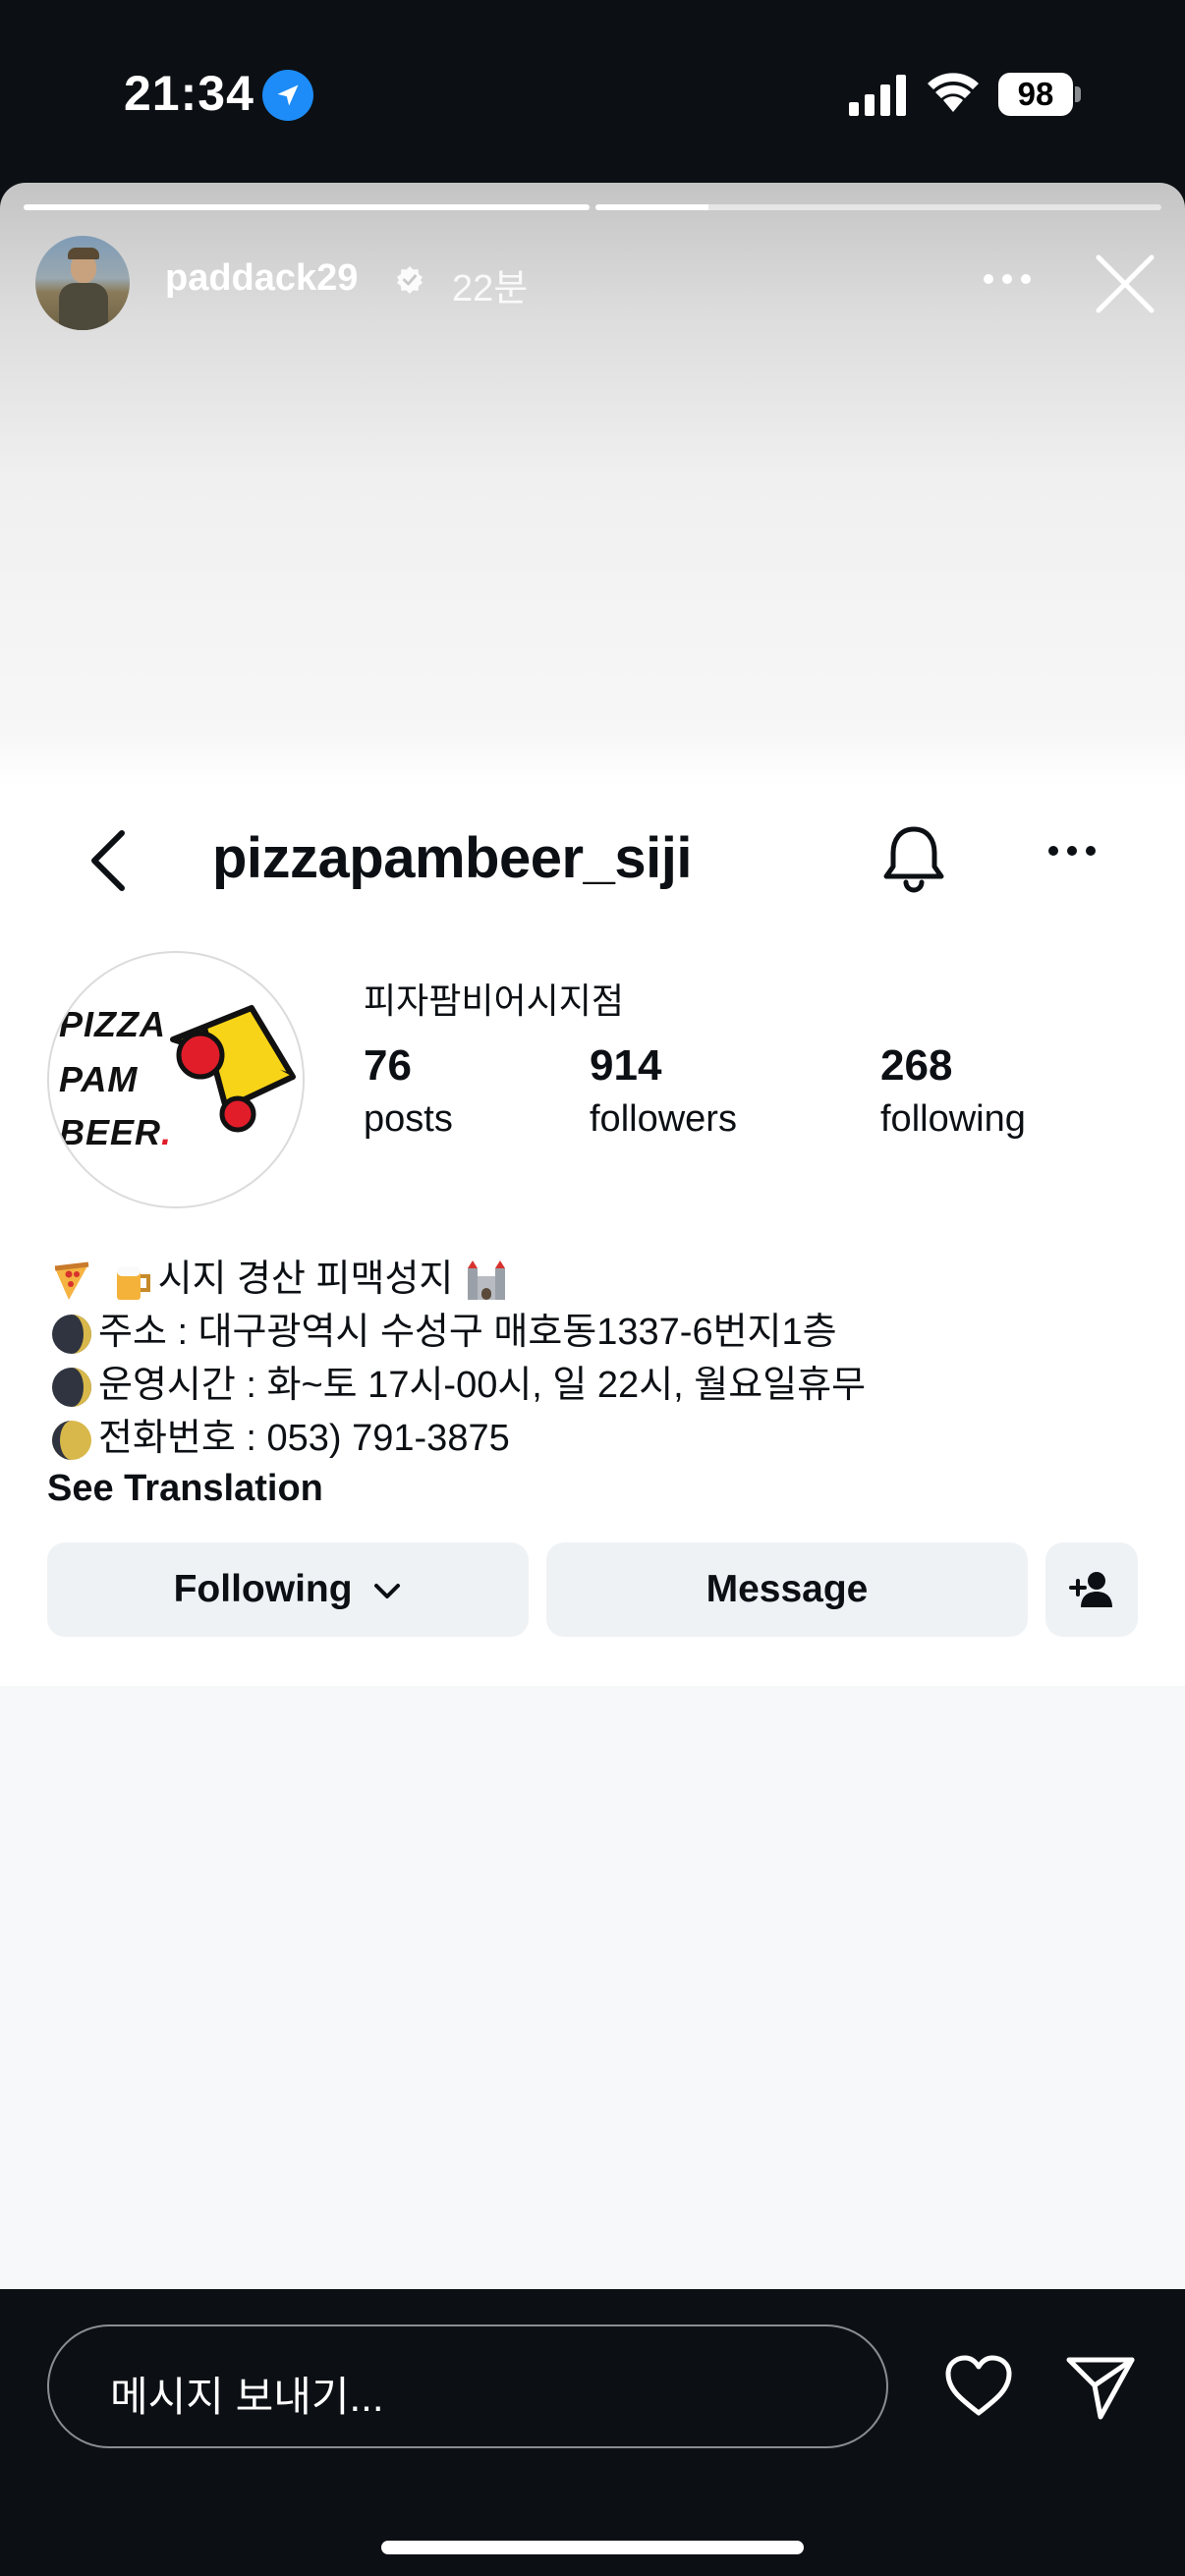 The image size is (1185, 2576). What do you see at coordinates (304, 1438) in the screenshot?
I see `bio-text: 전화번호 : 053) 791-3875` at bounding box center [304, 1438].